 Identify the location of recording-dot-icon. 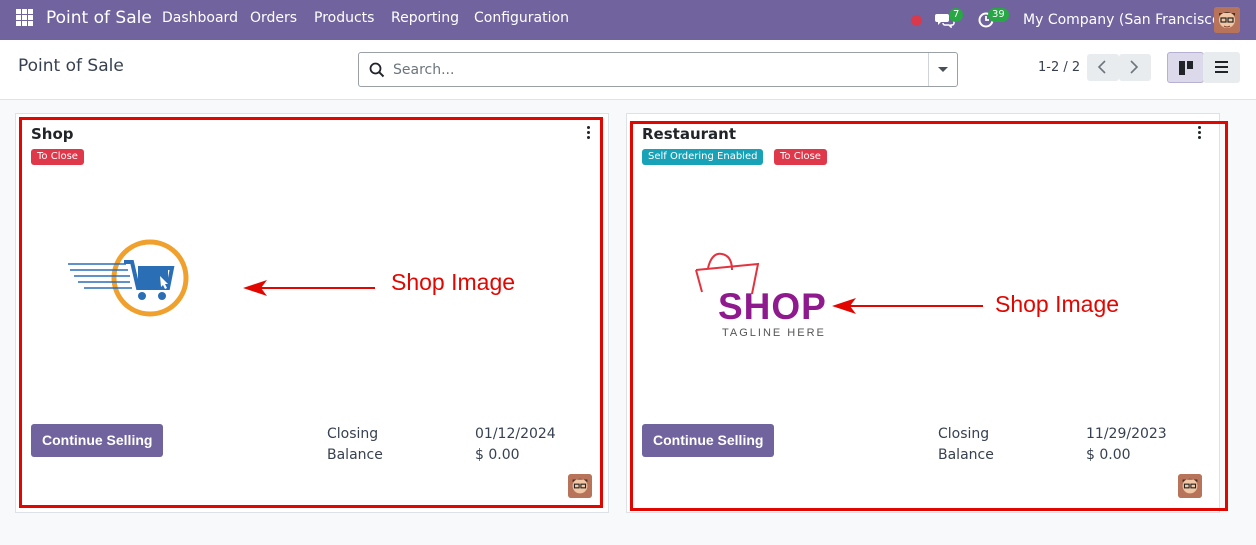
(916, 20).